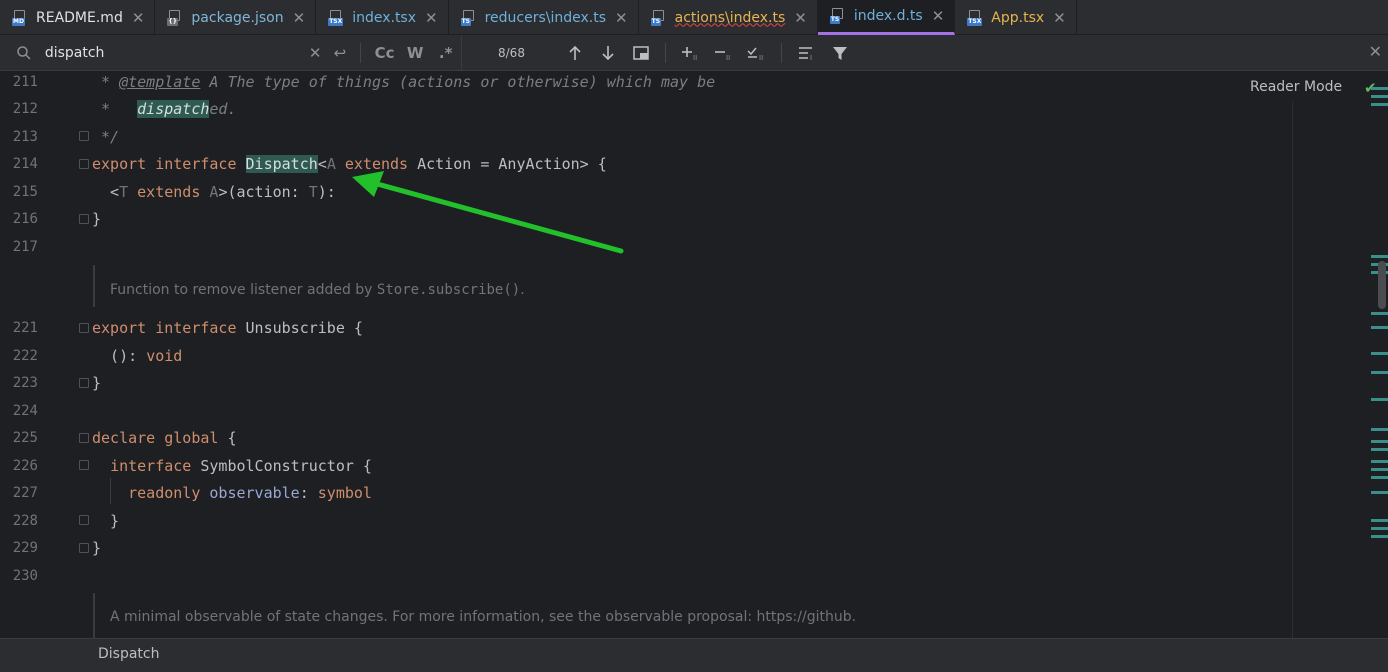 The image size is (1388, 672). Describe the element at coordinates (78, 17) in the screenshot. I see `tab-readme: MD README.md ✕` at that location.